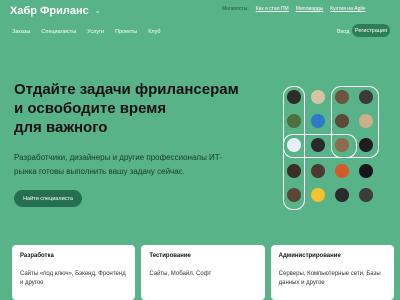  I want to click on card-title: Разработка, so click(37, 256).